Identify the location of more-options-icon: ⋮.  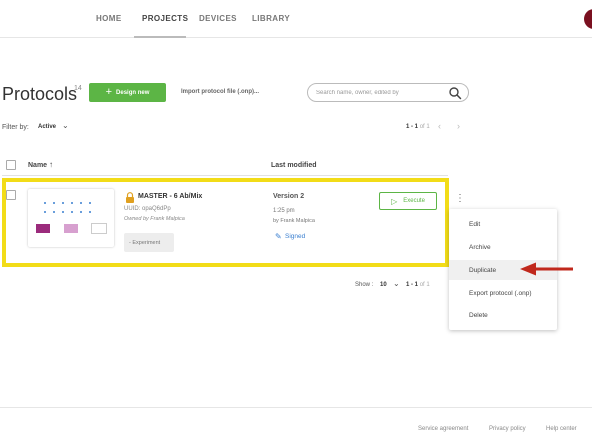
(460, 199).